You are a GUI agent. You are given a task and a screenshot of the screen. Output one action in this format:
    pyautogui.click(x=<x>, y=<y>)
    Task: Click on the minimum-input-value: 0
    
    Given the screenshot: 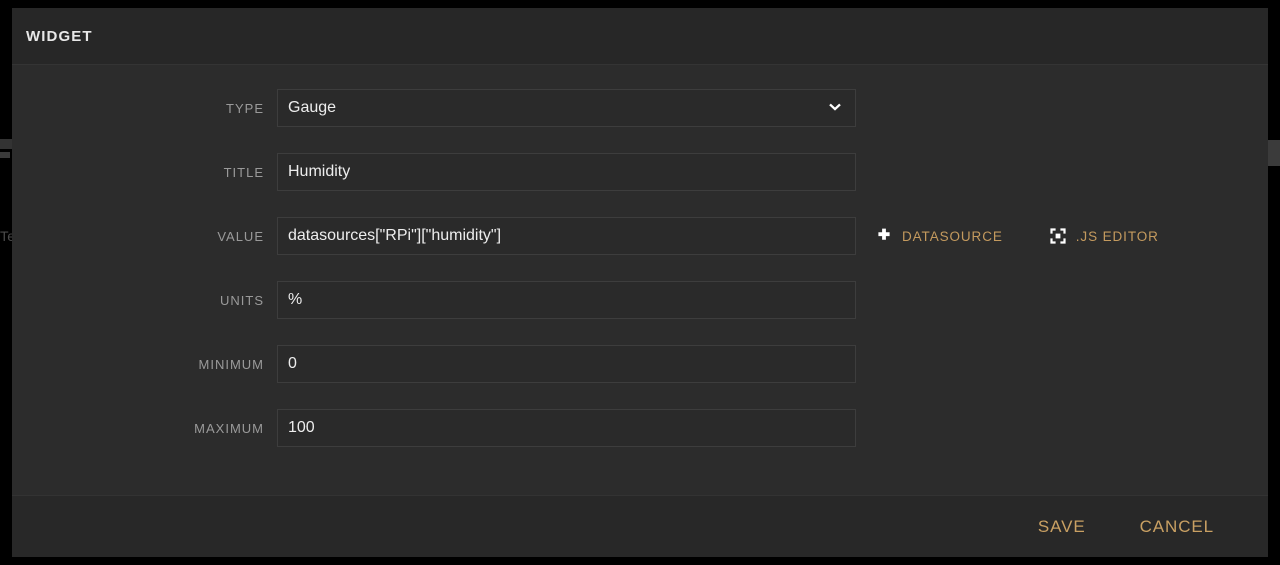 What is the action you would take?
    pyautogui.click(x=292, y=363)
    